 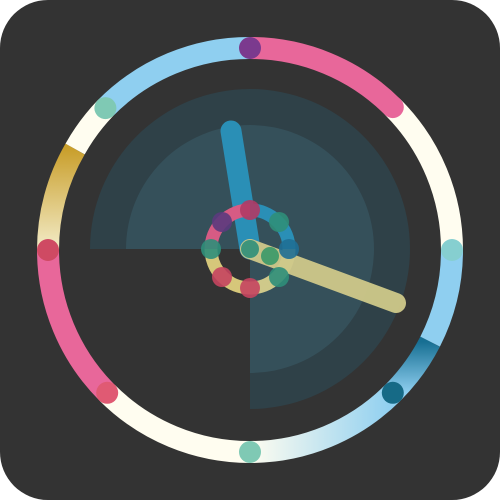 I want to click on center-marker-left, so click(x=250, y=249).